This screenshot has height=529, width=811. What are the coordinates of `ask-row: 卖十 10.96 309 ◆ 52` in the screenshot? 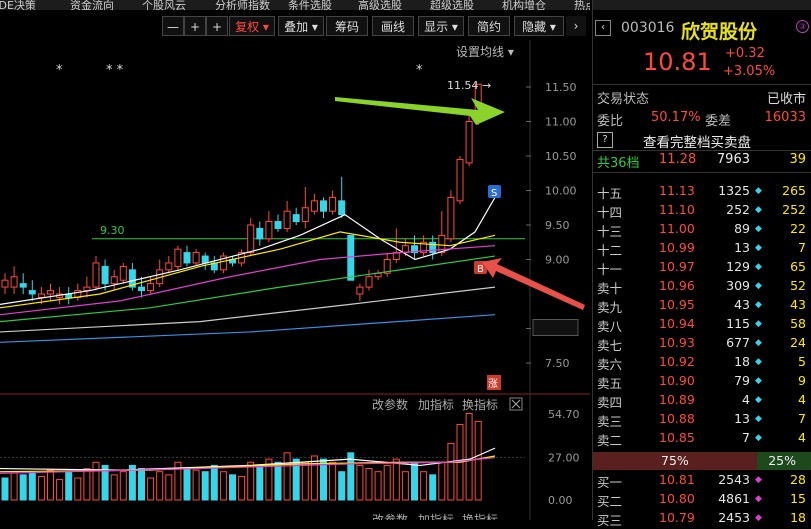 It's located at (702, 287).